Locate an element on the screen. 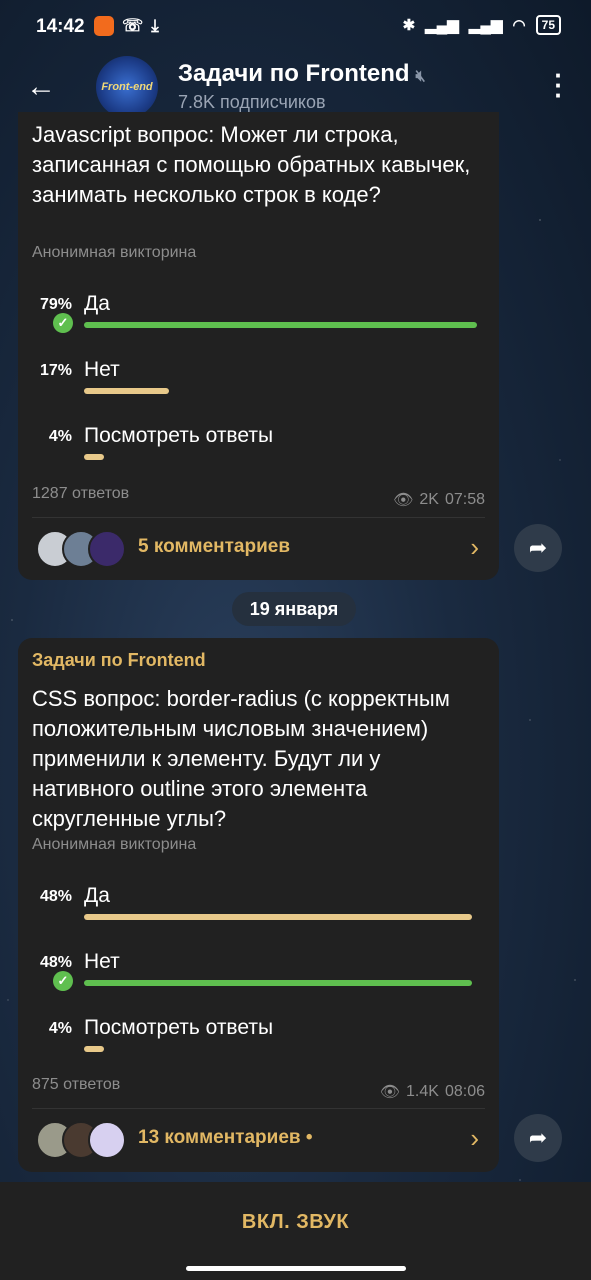 The height and width of the screenshot is (1280, 591). message-meta: 👁︎ 1.4K 08:06 is located at coordinates (432, 1092).